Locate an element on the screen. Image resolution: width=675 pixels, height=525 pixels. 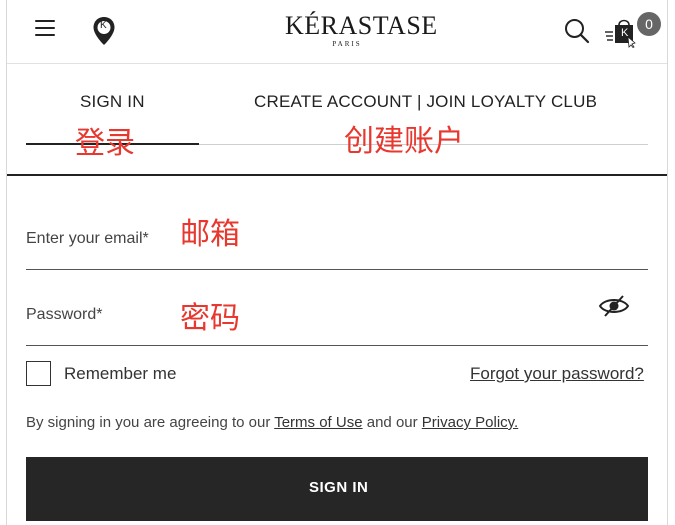
tab-create-account: CREATE ACCOUNT | JOIN LOYALTY CLUB is located at coordinates (425, 102).